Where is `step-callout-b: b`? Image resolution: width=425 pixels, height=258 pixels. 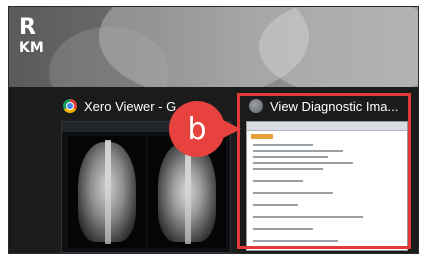
step-callout-b: b is located at coordinates (197, 129).